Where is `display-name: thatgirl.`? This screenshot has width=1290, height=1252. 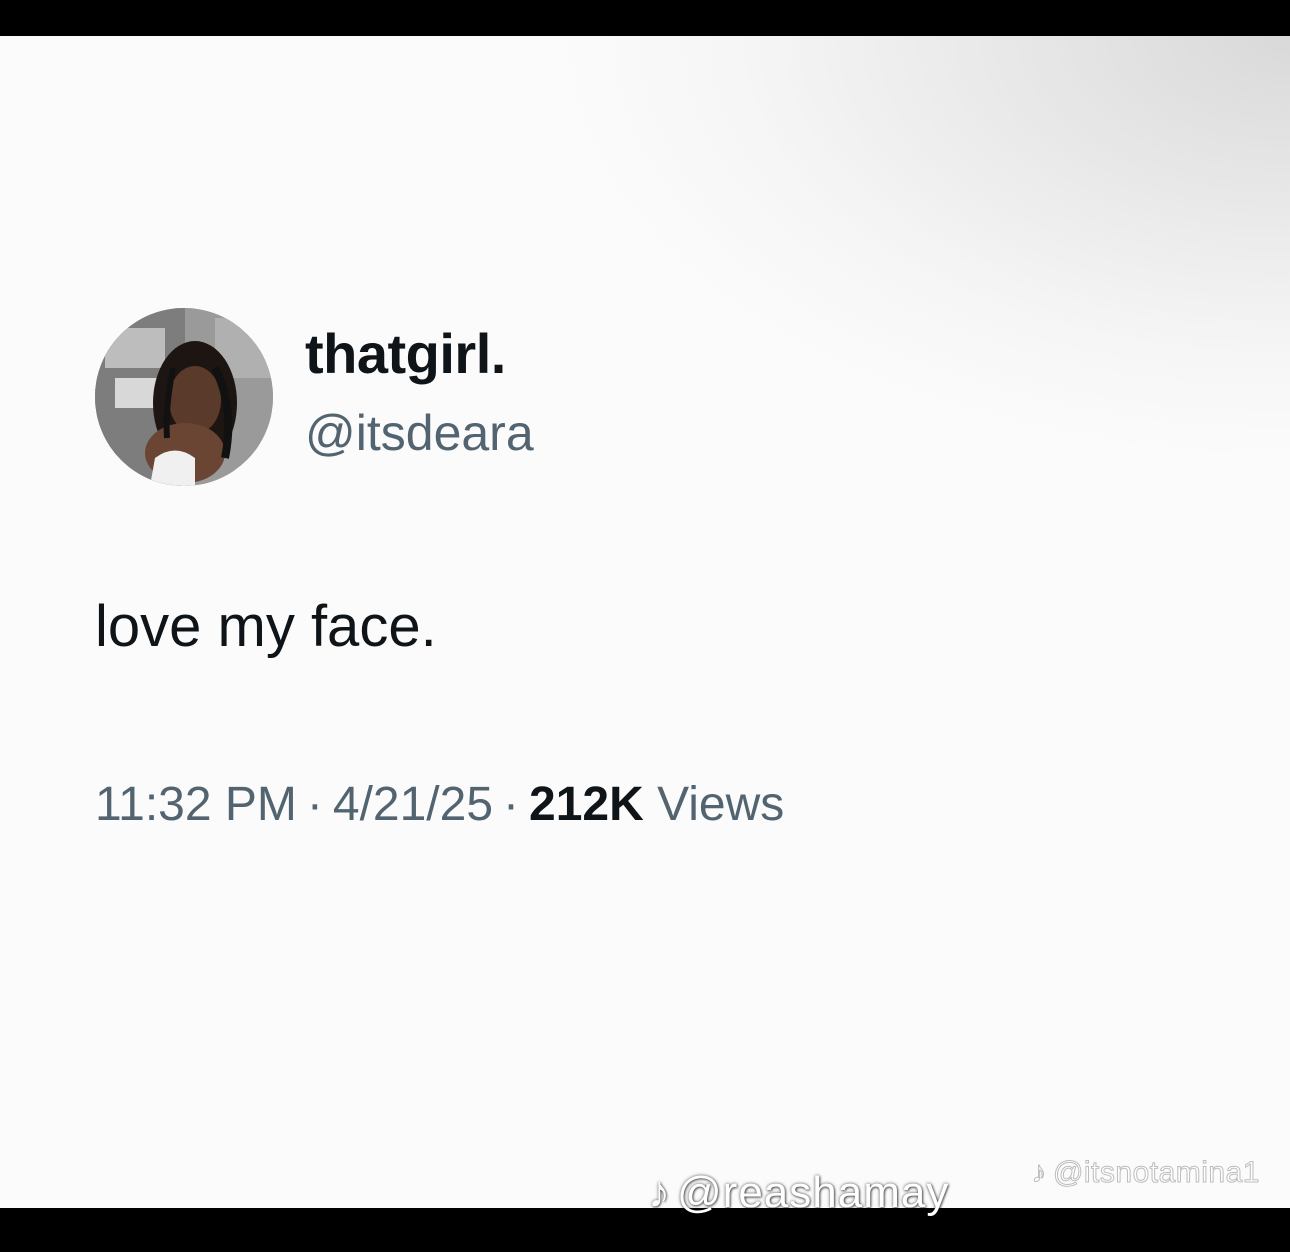
display-name: thatgirl. is located at coordinates (405, 354).